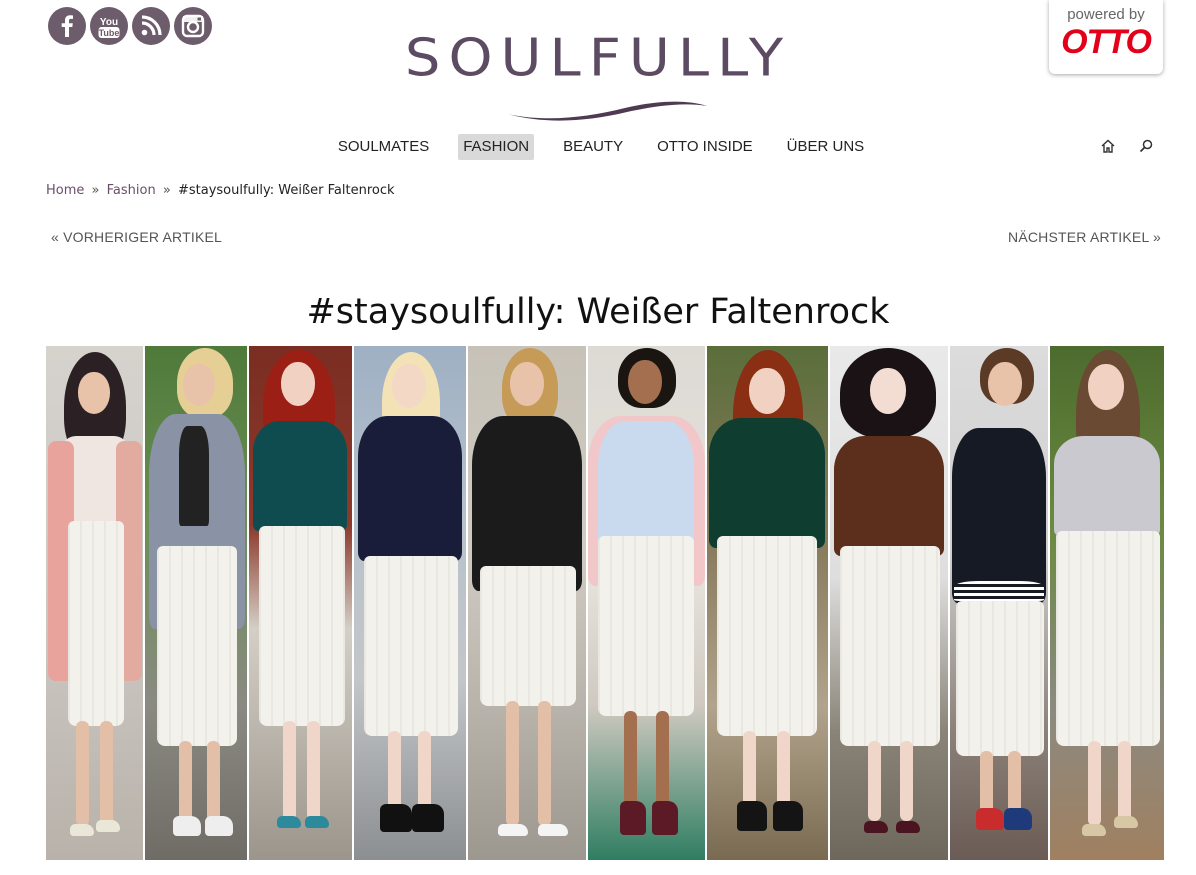 The height and width of the screenshot is (875, 1196). Describe the element at coordinates (826, 147) in the screenshot. I see `nav-item-ueber-uns: ÜBER UNS` at that location.